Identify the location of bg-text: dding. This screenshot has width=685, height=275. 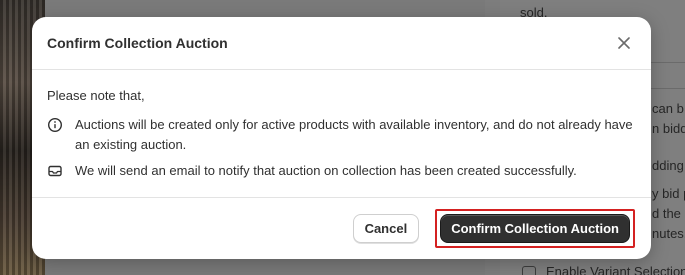
(668, 165).